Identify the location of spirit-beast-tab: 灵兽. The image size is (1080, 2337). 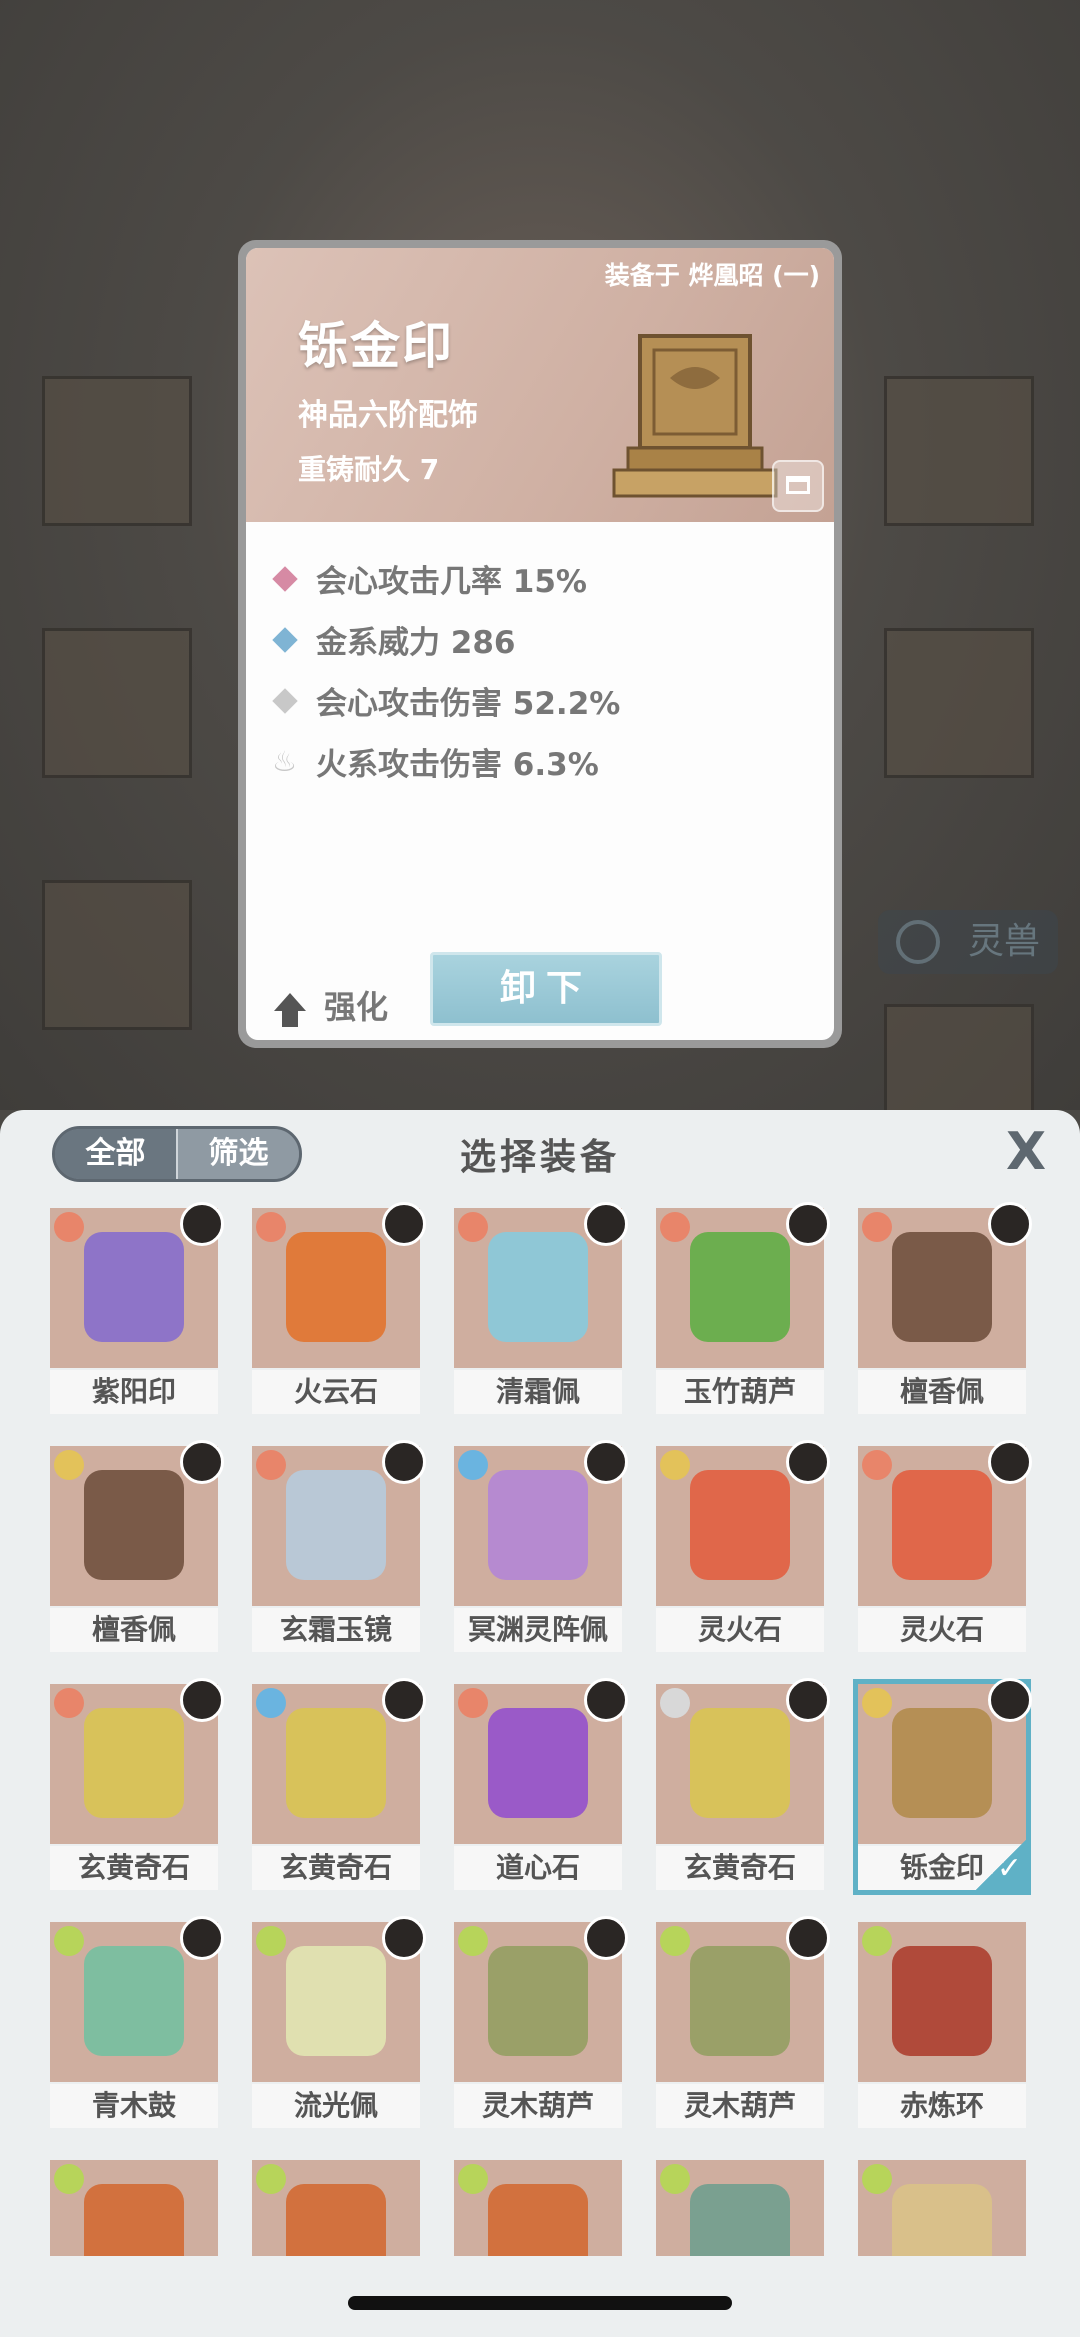
(968, 942).